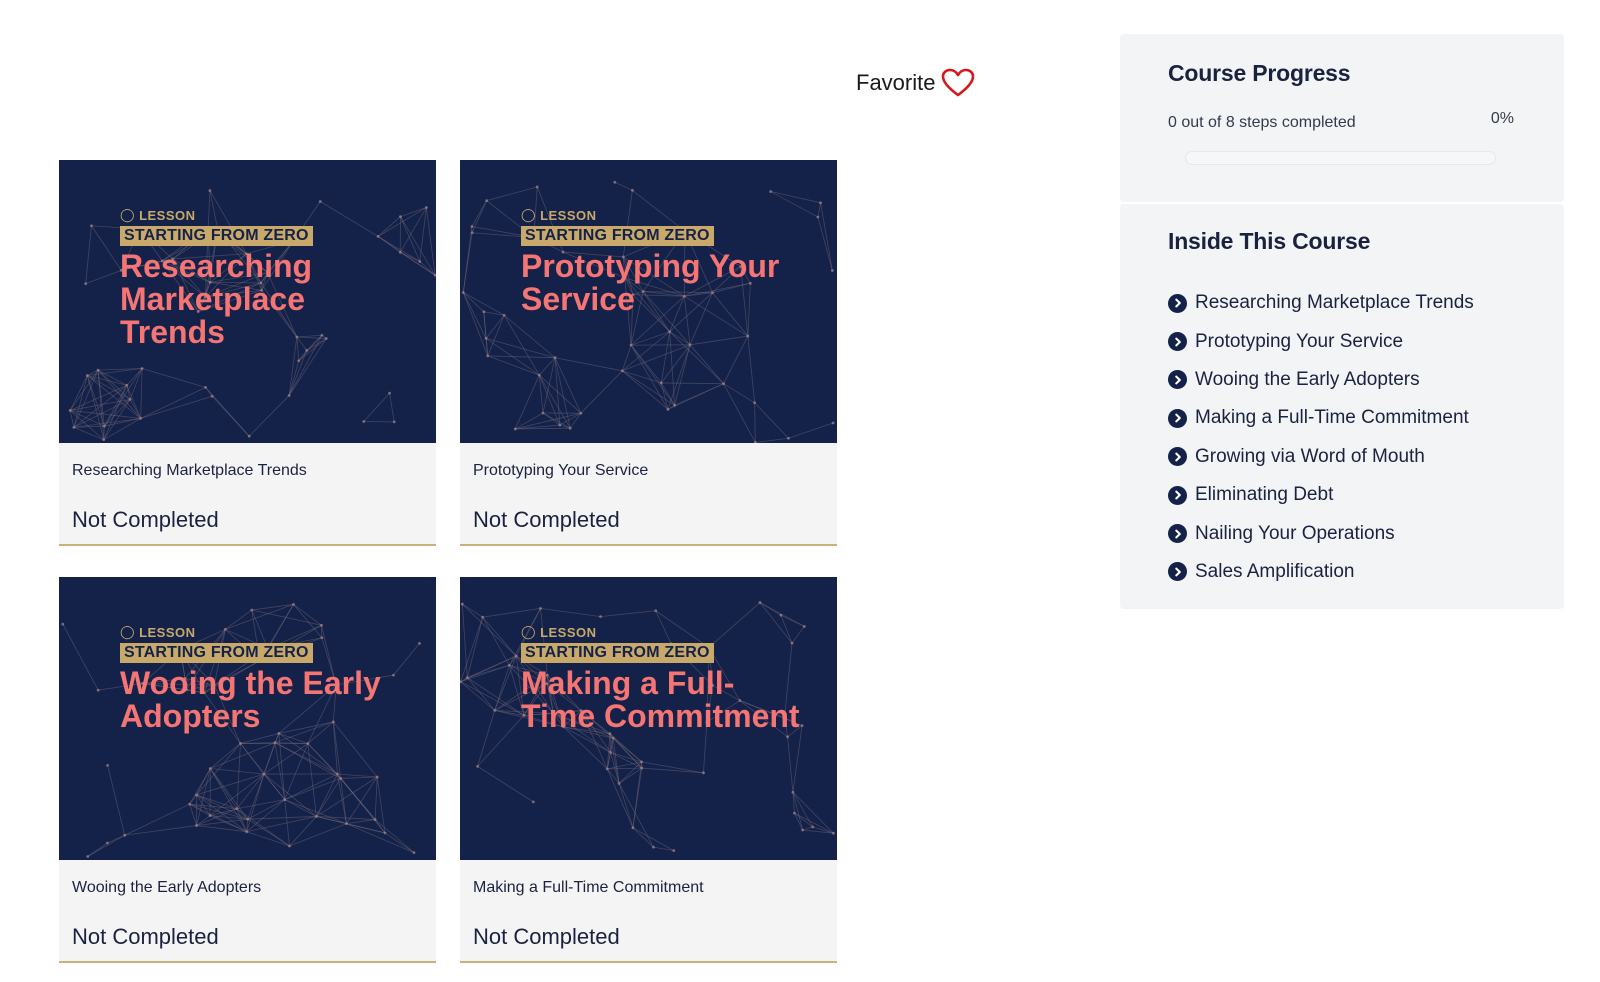  What do you see at coordinates (1334, 303) in the screenshot?
I see `course-step-label: Researching Marketplace Trends` at bounding box center [1334, 303].